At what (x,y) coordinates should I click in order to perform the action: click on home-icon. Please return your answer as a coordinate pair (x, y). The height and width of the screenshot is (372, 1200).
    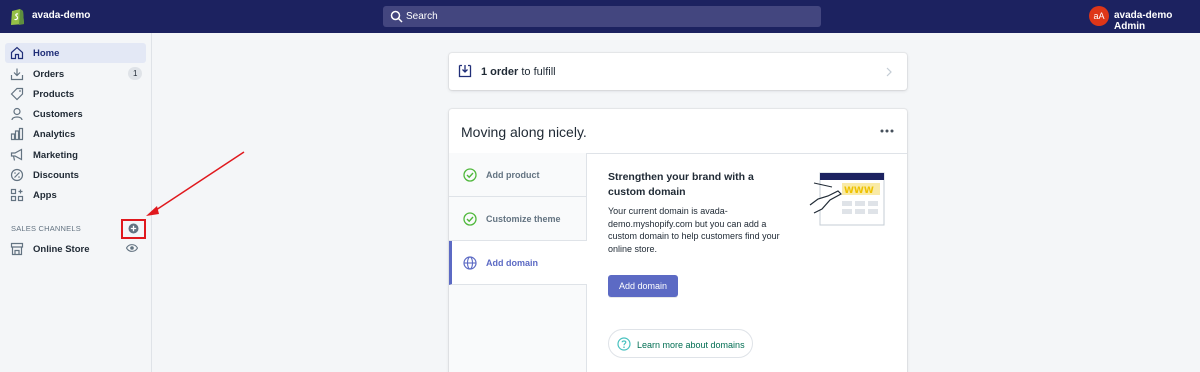
    Looking at the image, I should click on (17, 53).